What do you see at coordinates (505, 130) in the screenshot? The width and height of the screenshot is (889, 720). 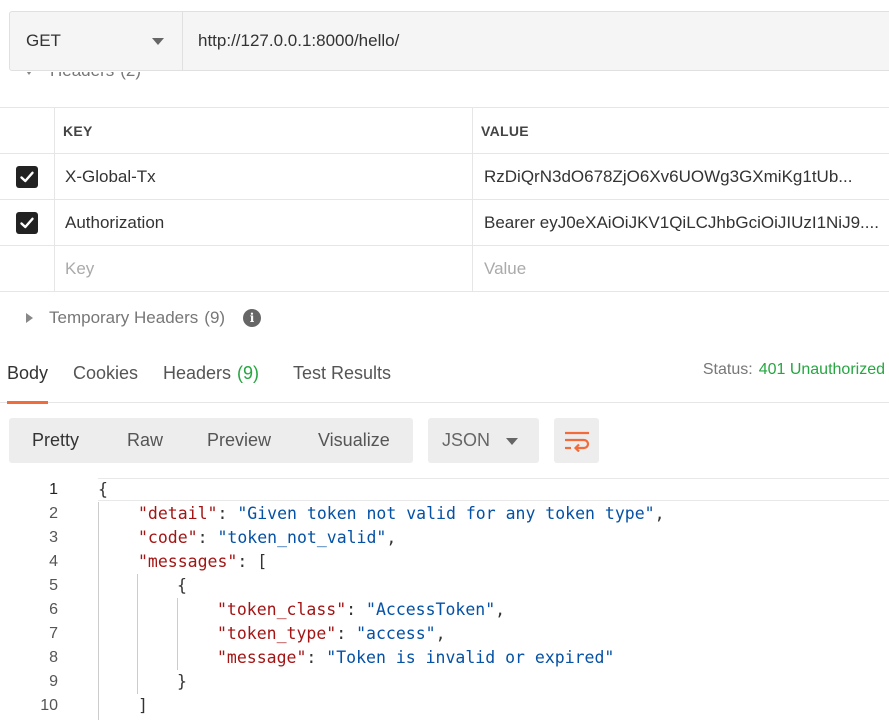 I see `value-column-header: VALUE` at bounding box center [505, 130].